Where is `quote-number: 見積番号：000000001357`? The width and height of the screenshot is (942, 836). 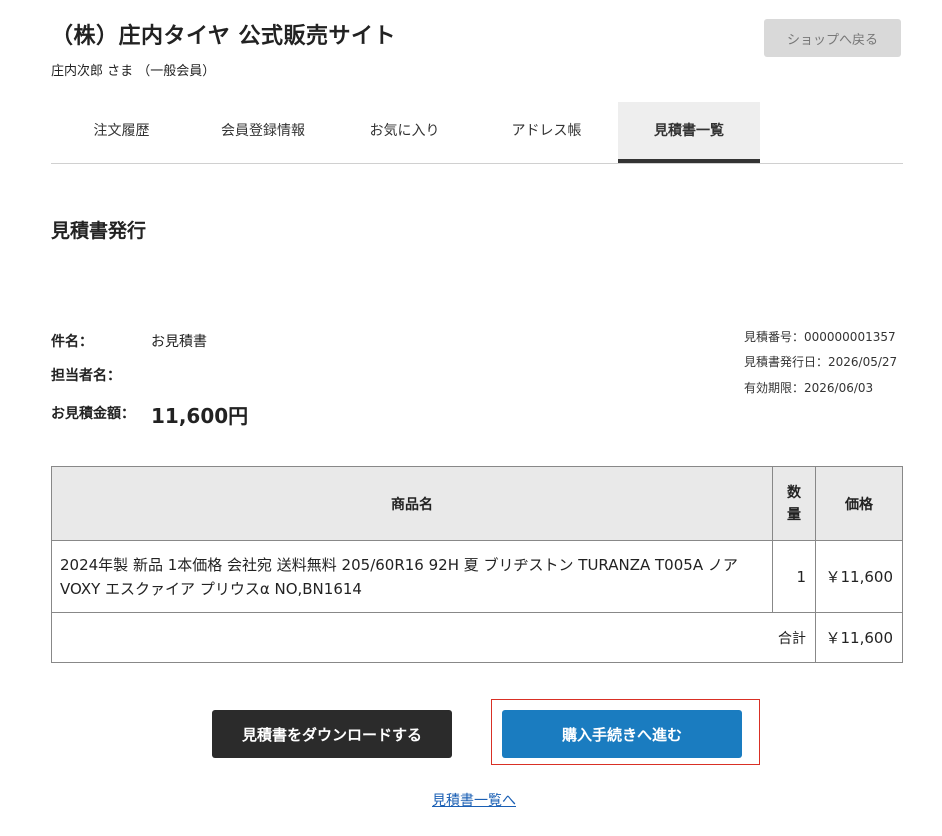 quote-number: 見積番号：000000001357 is located at coordinates (820, 337).